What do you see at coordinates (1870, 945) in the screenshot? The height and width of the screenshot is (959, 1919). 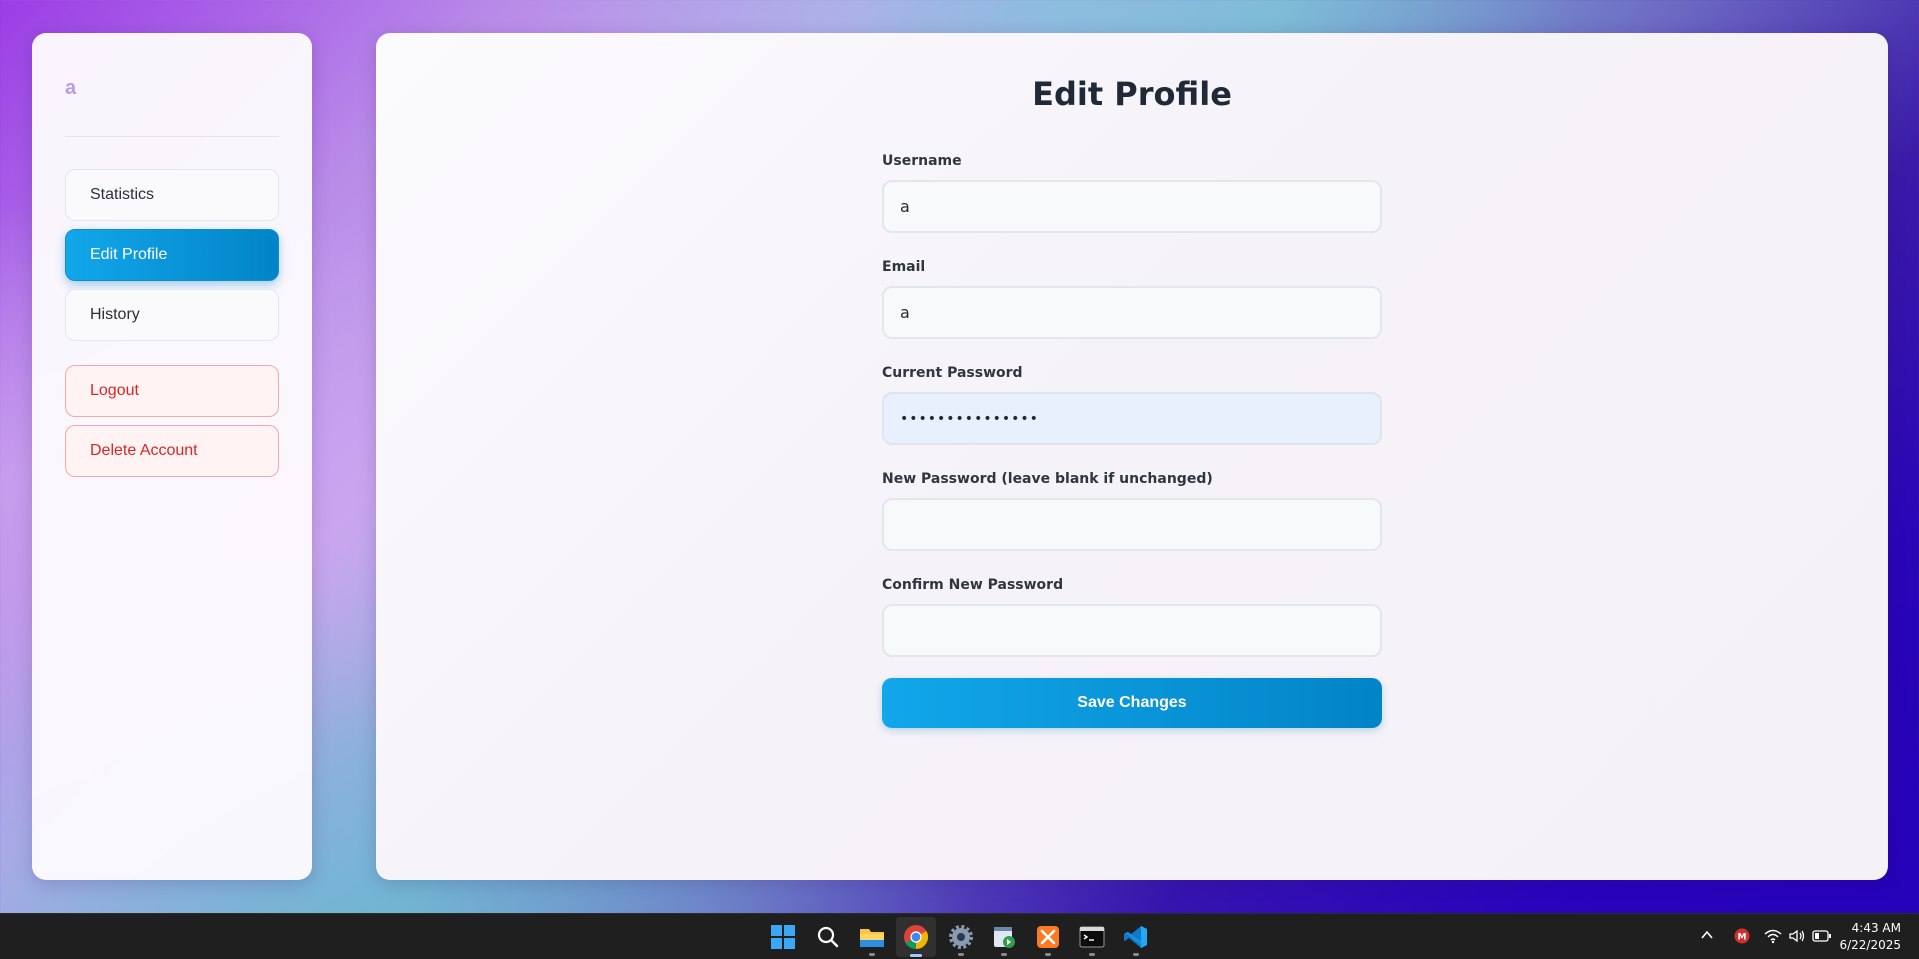 I see `clock-date: 6/22/2025` at bounding box center [1870, 945].